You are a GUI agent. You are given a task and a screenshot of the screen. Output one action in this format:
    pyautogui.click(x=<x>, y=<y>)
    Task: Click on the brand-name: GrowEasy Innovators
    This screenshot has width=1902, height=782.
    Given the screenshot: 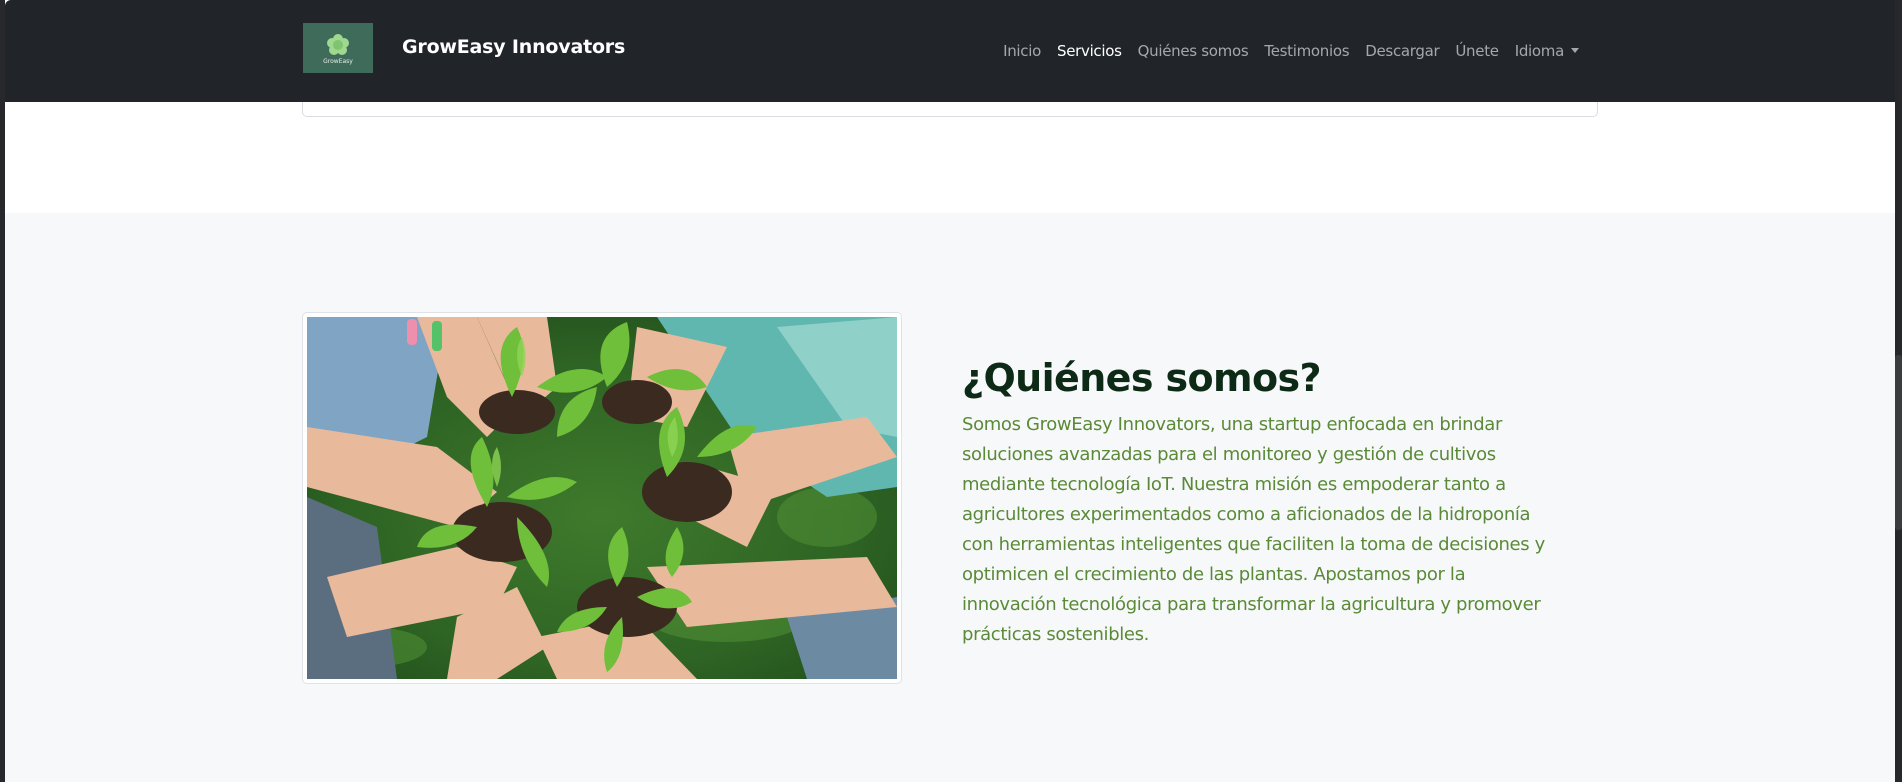 What is the action you would take?
    pyautogui.click(x=513, y=47)
    